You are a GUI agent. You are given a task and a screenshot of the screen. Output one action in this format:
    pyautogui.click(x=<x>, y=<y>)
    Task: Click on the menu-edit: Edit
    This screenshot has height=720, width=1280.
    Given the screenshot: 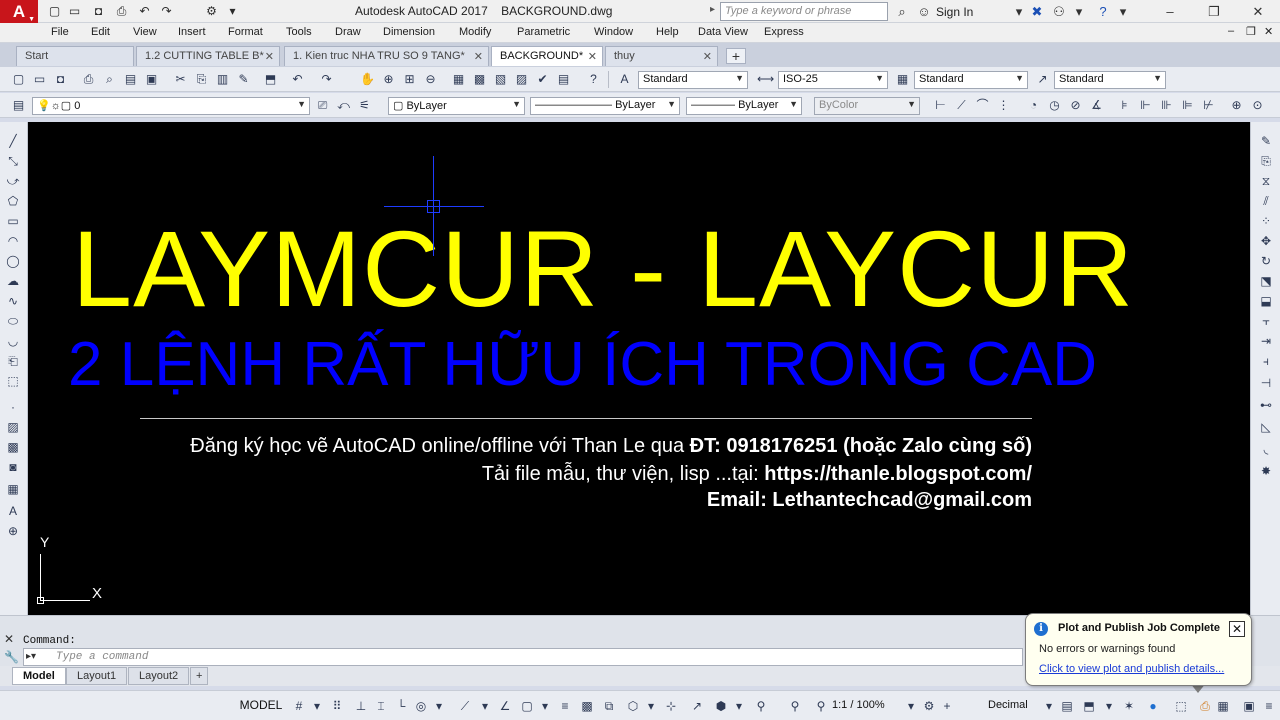 What is the action you would take?
    pyautogui.click(x=100, y=32)
    